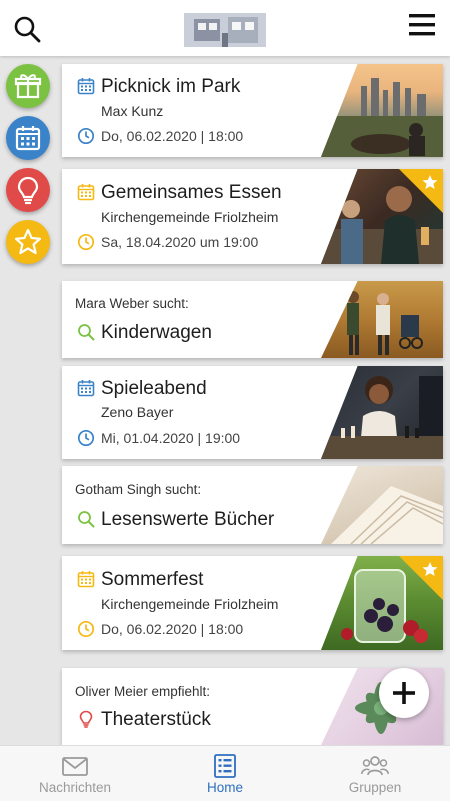 This screenshot has height=801, width=450. Describe the element at coordinates (156, 332) in the screenshot. I see `search-title: Kinderwagen` at that location.